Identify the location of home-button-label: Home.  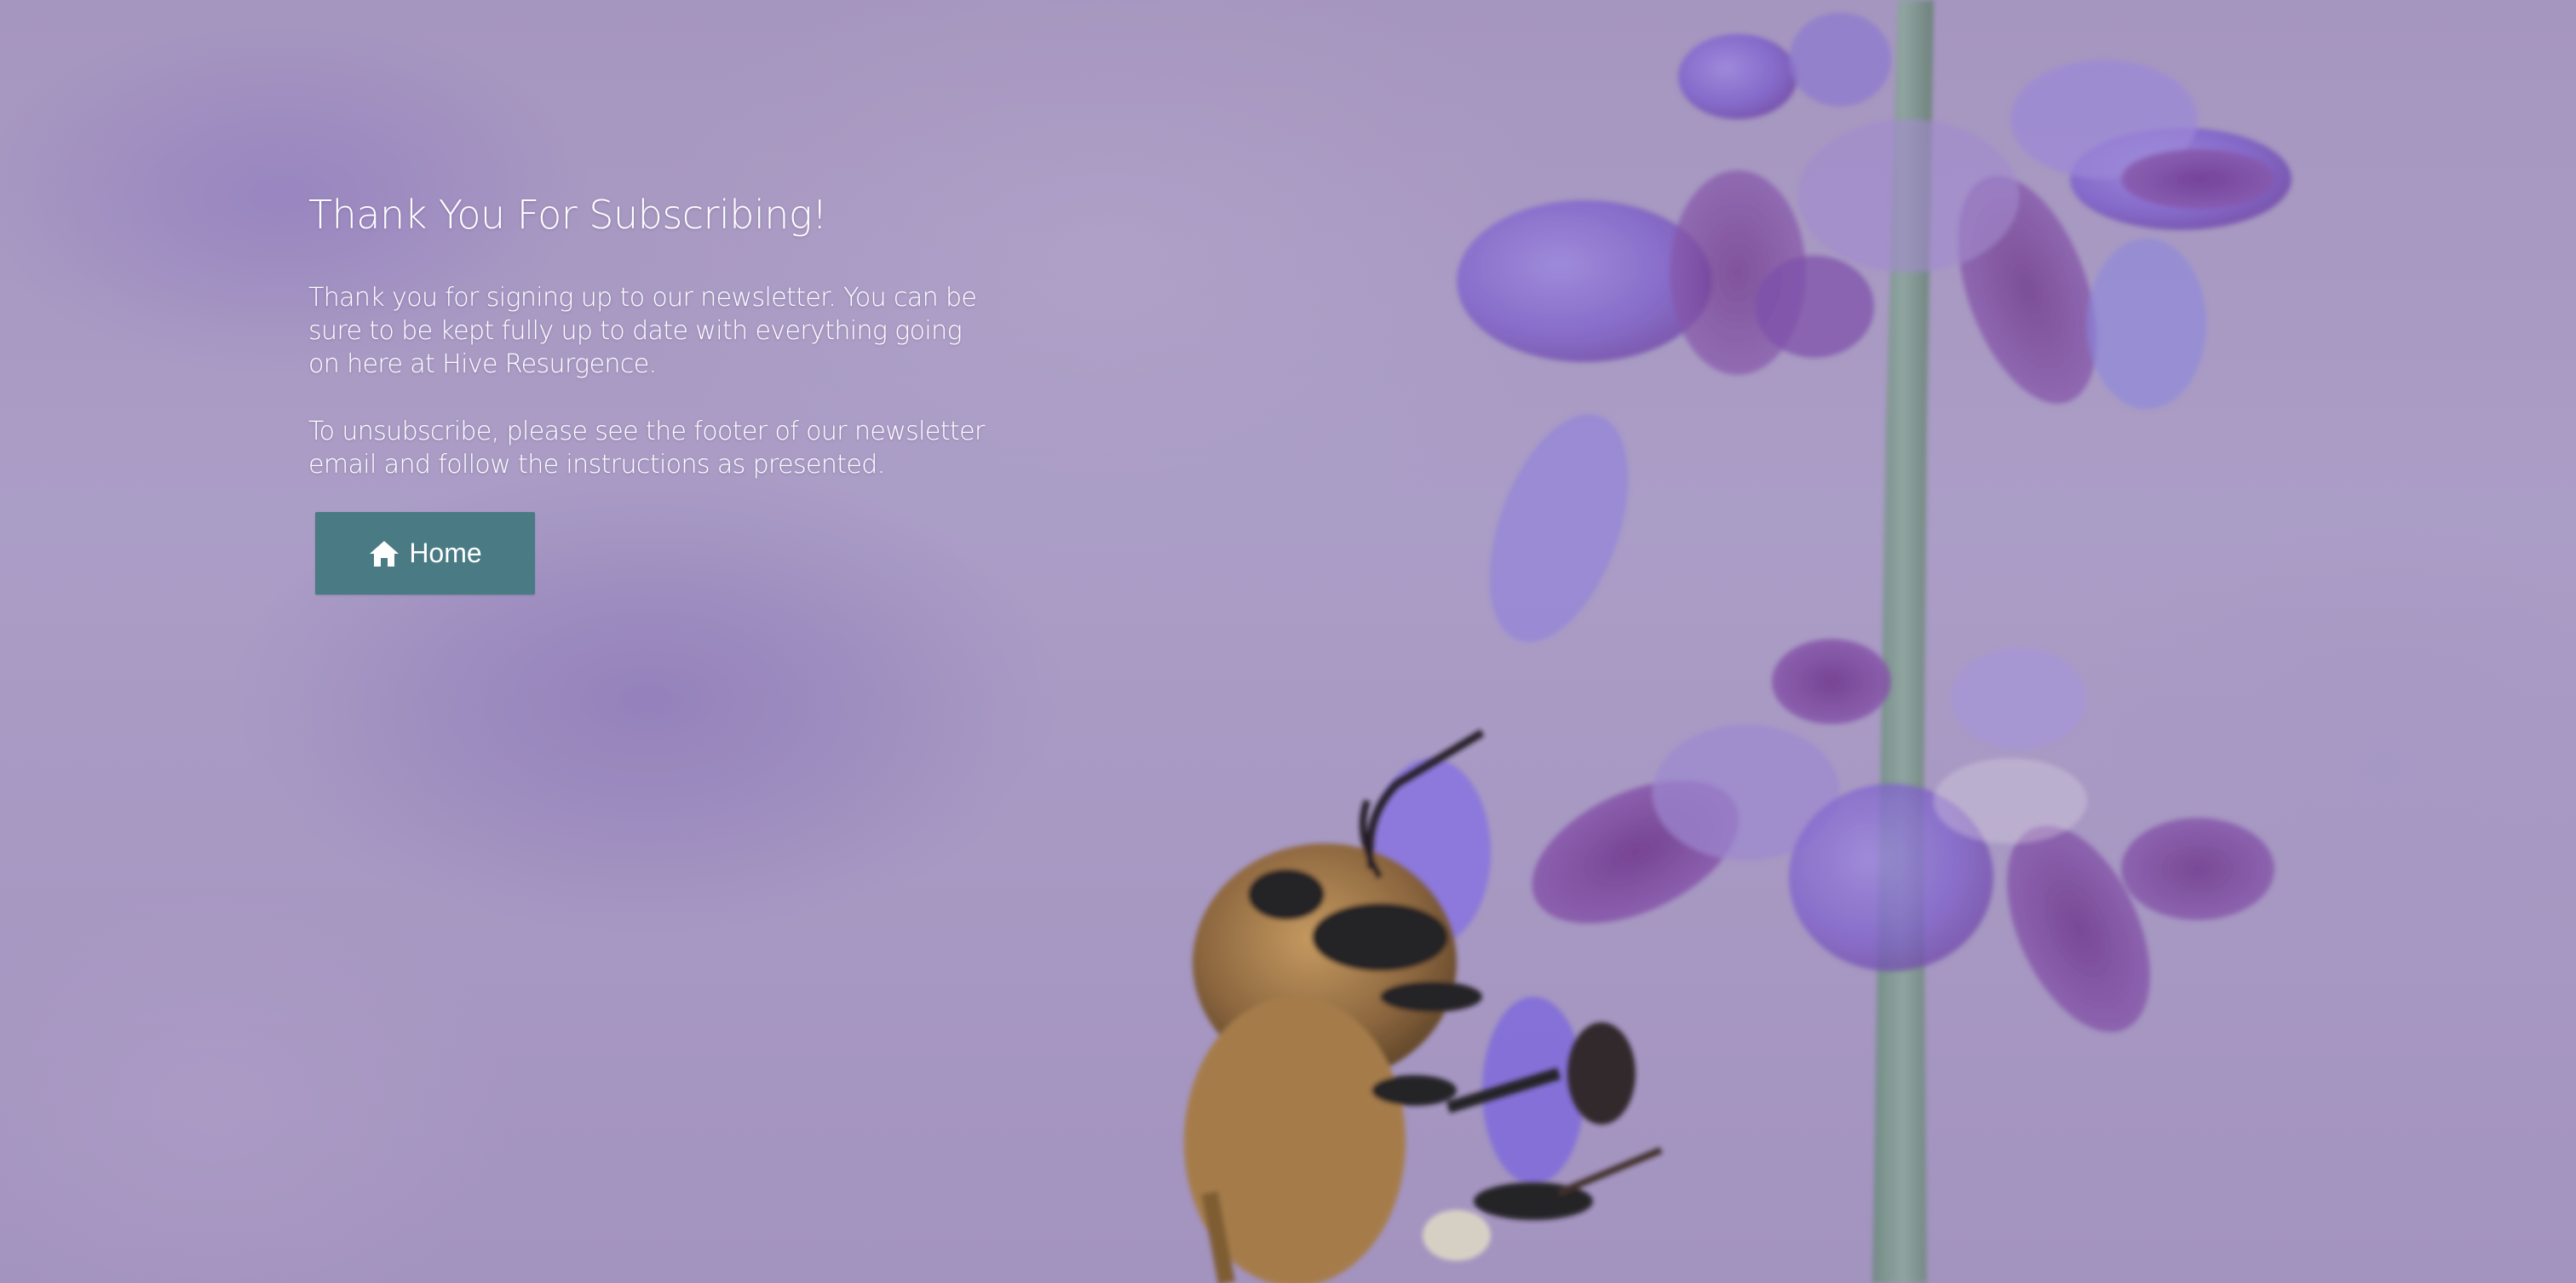
(446, 553).